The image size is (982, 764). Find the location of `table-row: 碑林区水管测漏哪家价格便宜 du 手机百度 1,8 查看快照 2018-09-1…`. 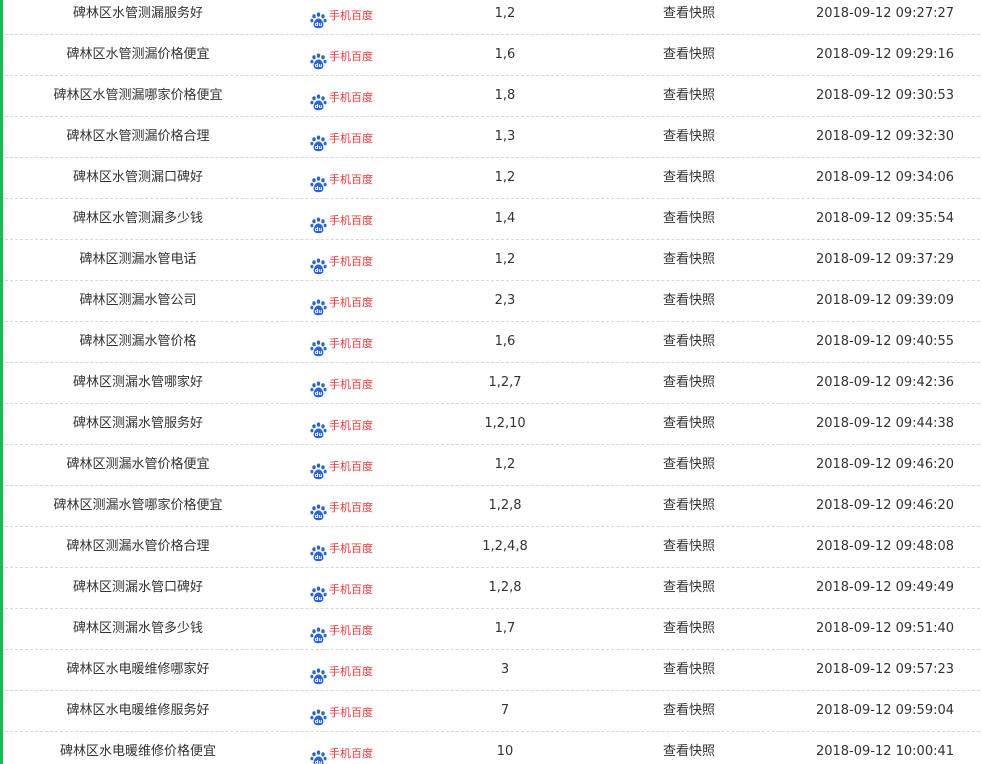

table-row: 碑林区水管测漏哪家价格便宜 du 手机百度 1,8 查看快照 2018-09-1… is located at coordinates (492, 96).